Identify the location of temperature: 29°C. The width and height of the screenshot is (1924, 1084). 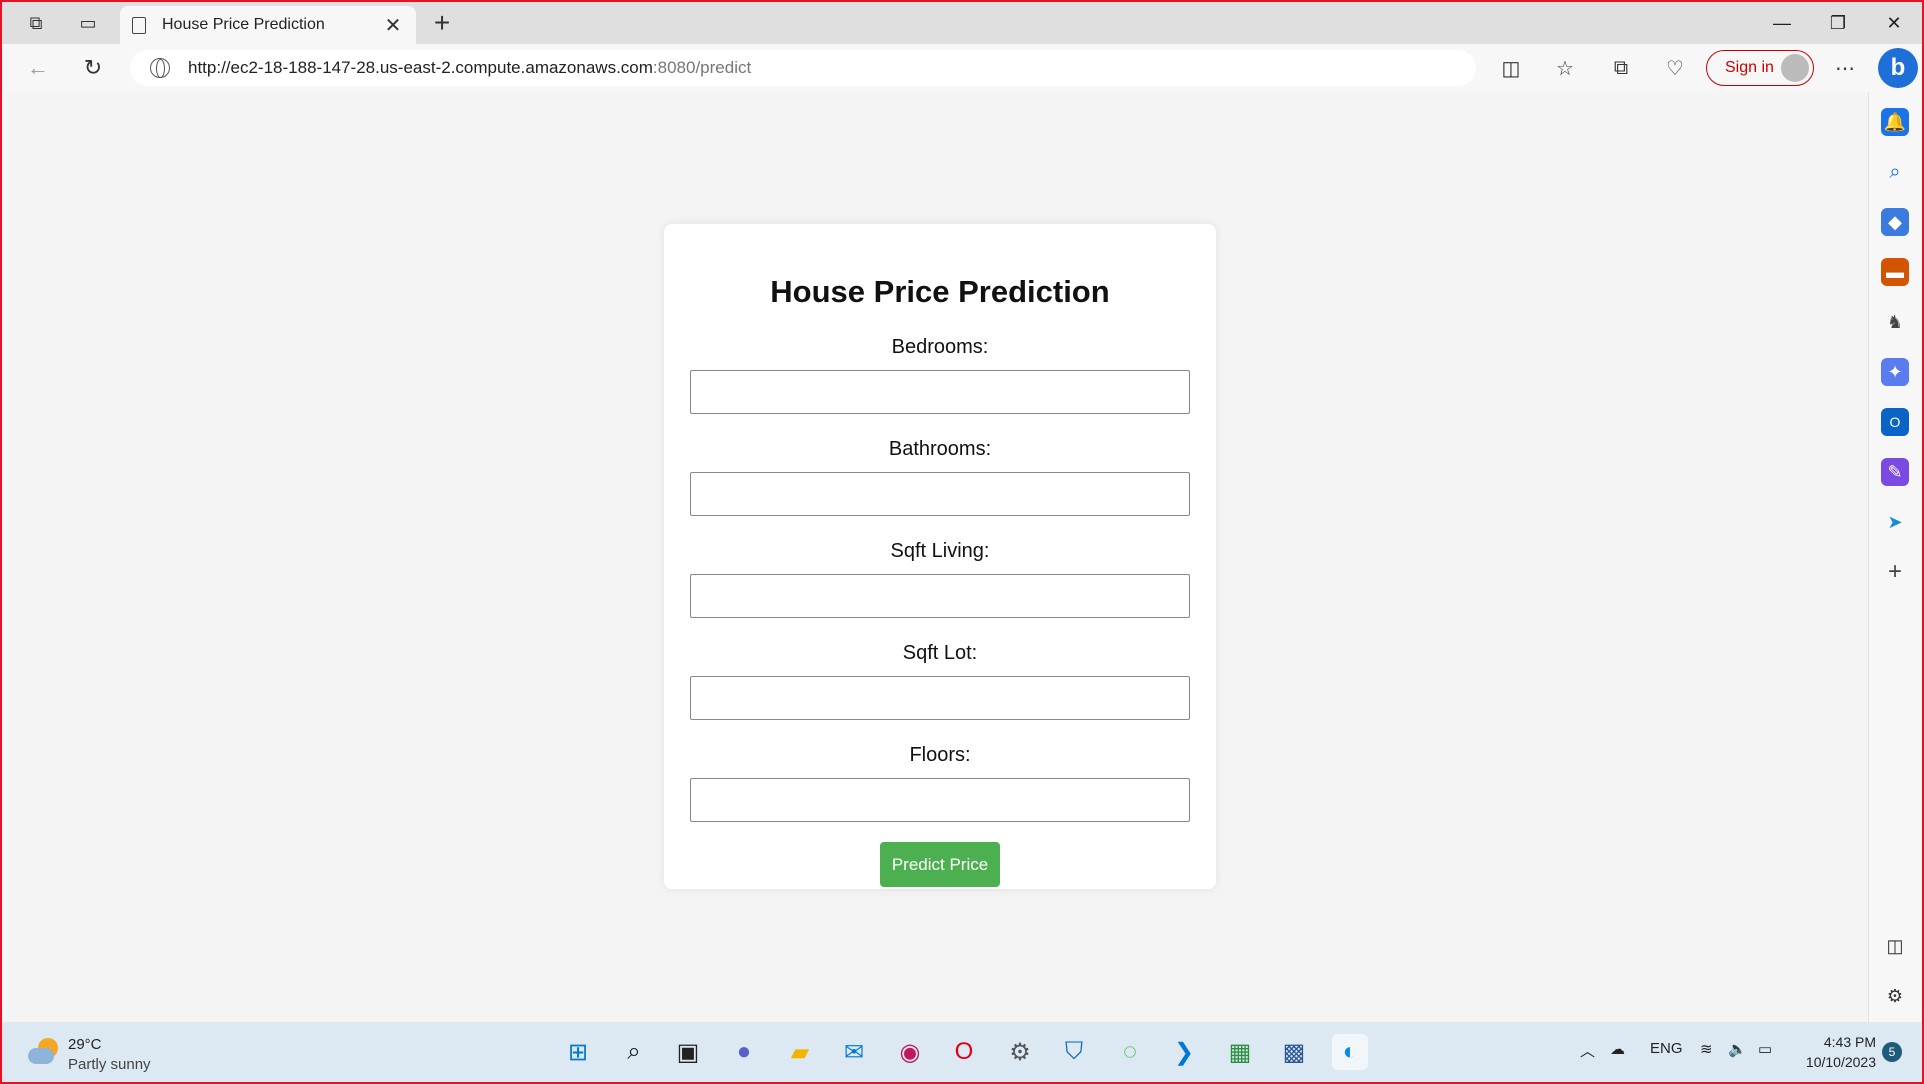
(85, 1044).